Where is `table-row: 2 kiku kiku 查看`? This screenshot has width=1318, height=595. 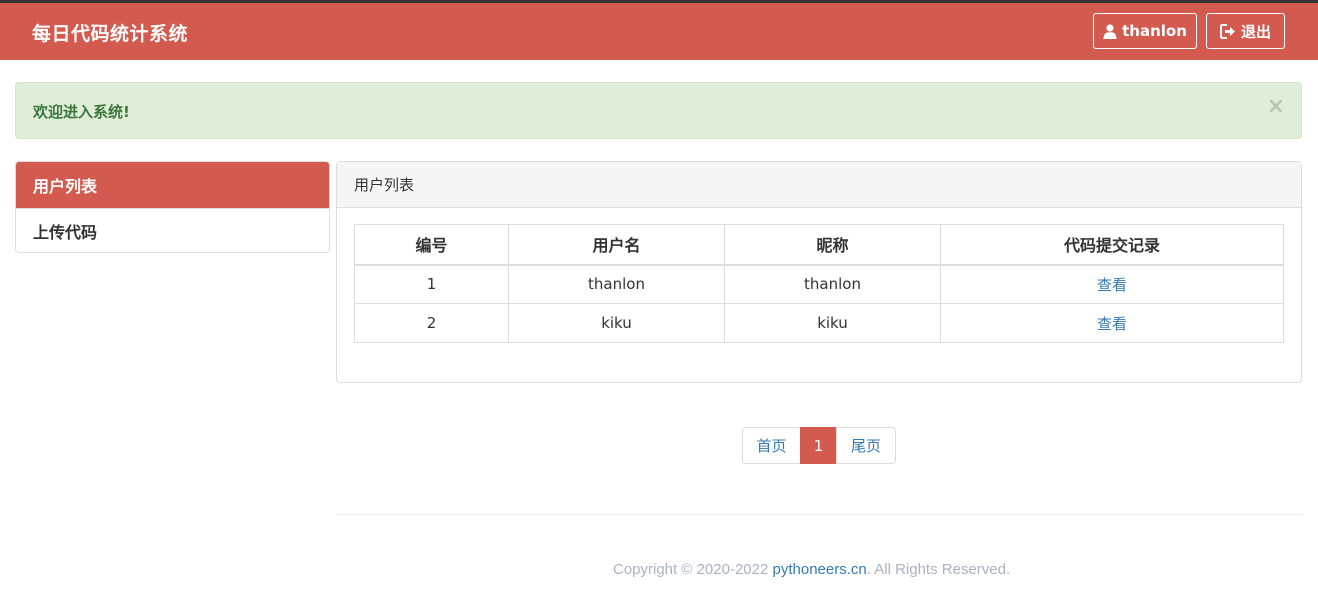
table-row: 2 kiku kiku 查看 is located at coordinates (819, 323).